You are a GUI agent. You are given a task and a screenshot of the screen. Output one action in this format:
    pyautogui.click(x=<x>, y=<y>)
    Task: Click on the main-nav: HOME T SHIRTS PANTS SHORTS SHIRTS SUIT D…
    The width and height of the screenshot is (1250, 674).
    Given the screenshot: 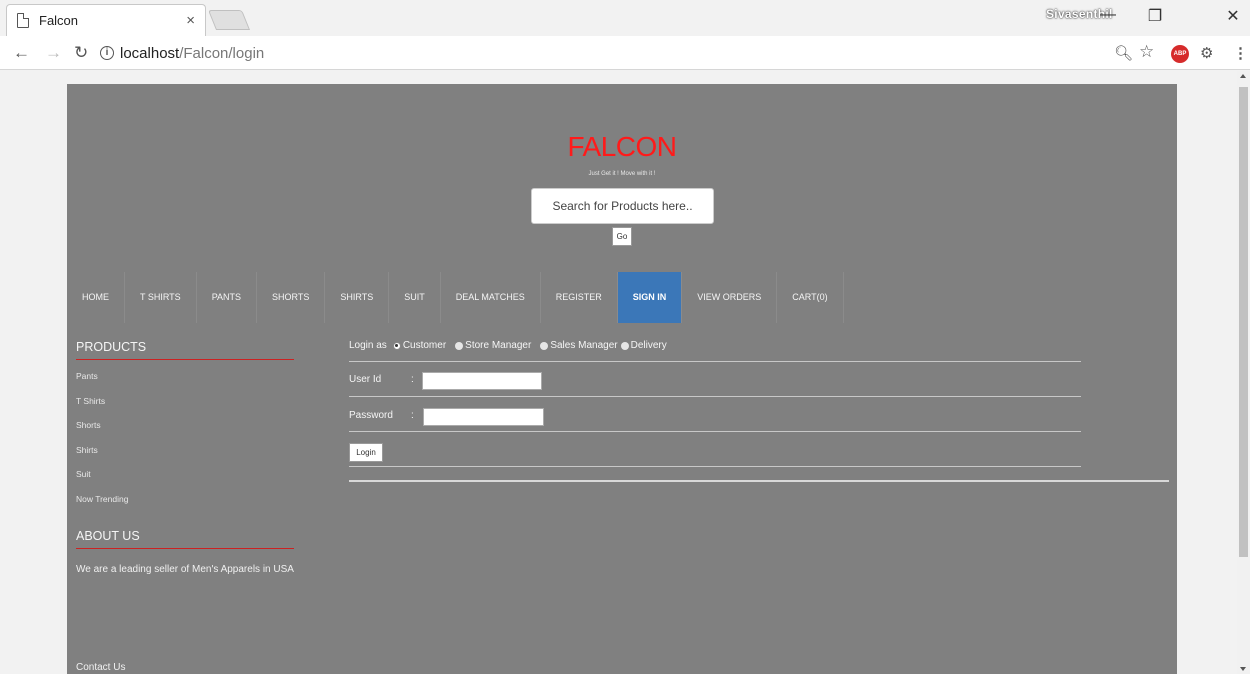 What is the action you would take?
    pyautogui.click(x=455, y=297)
    